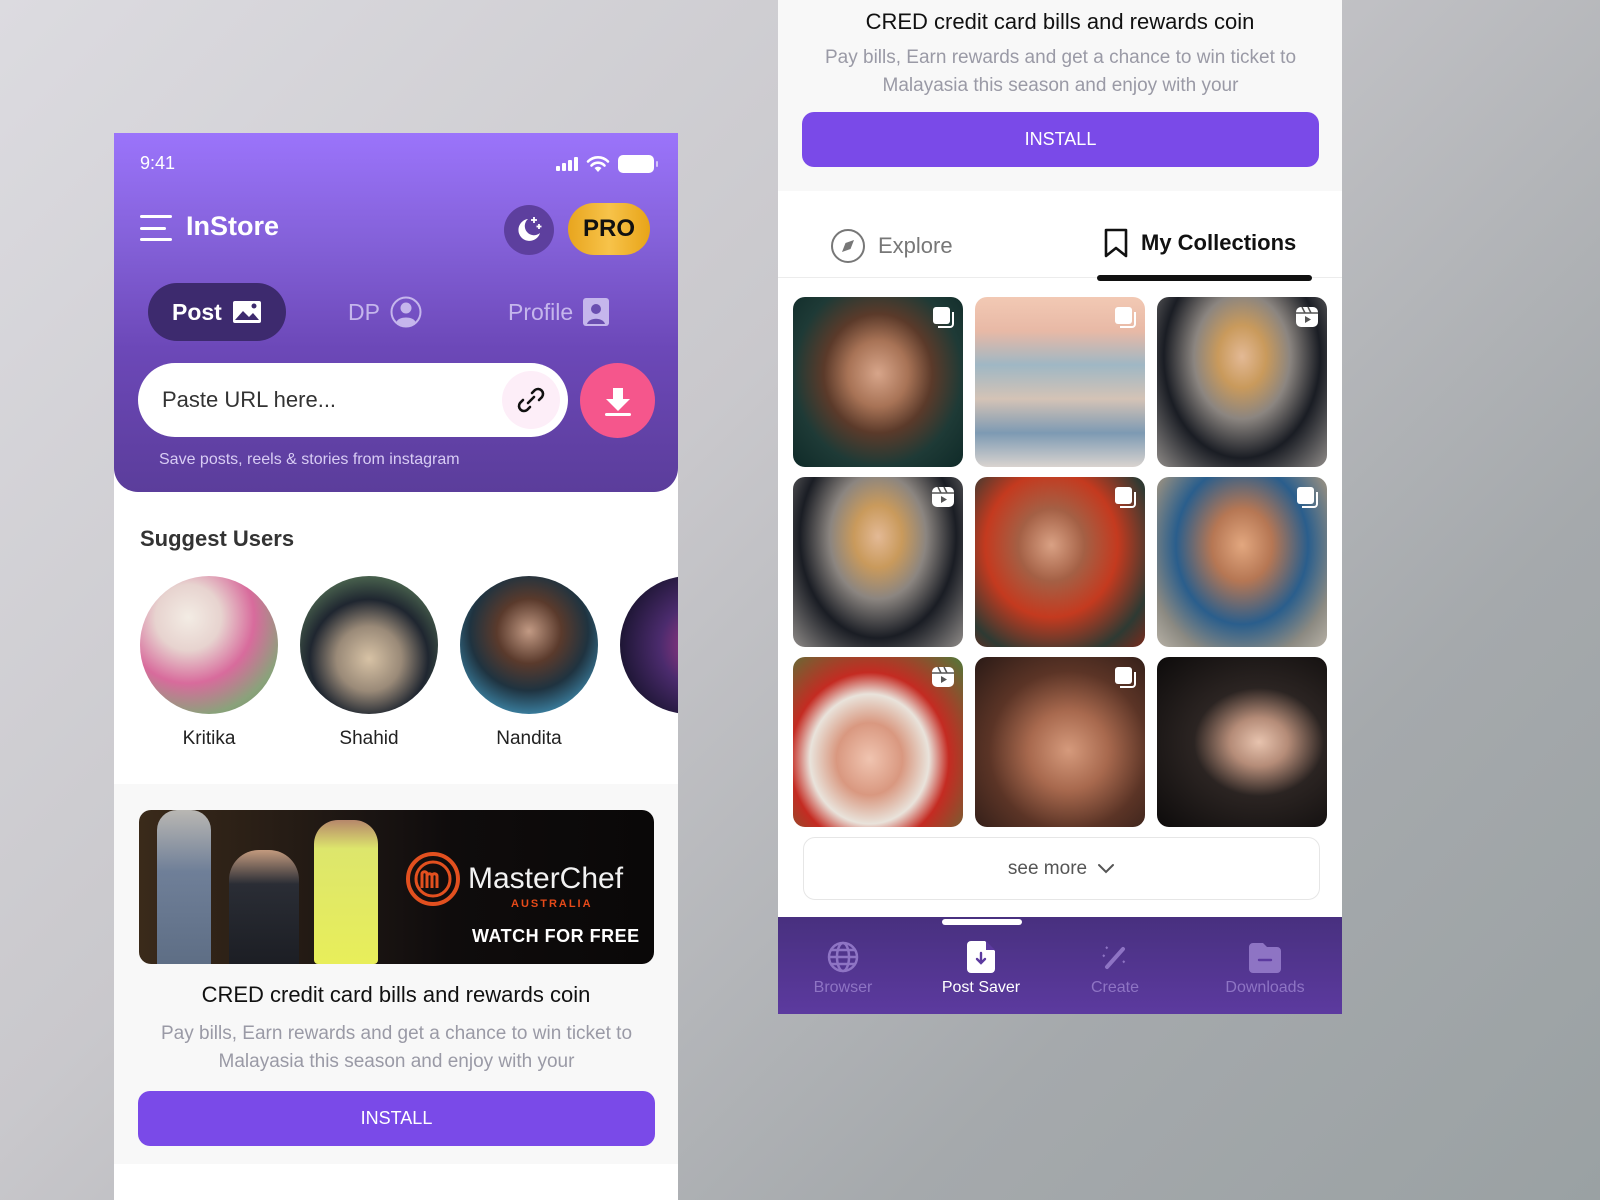 This screenshot has height=1200, width=1600. I want to click on user-item: Sh, so click(649, 663).